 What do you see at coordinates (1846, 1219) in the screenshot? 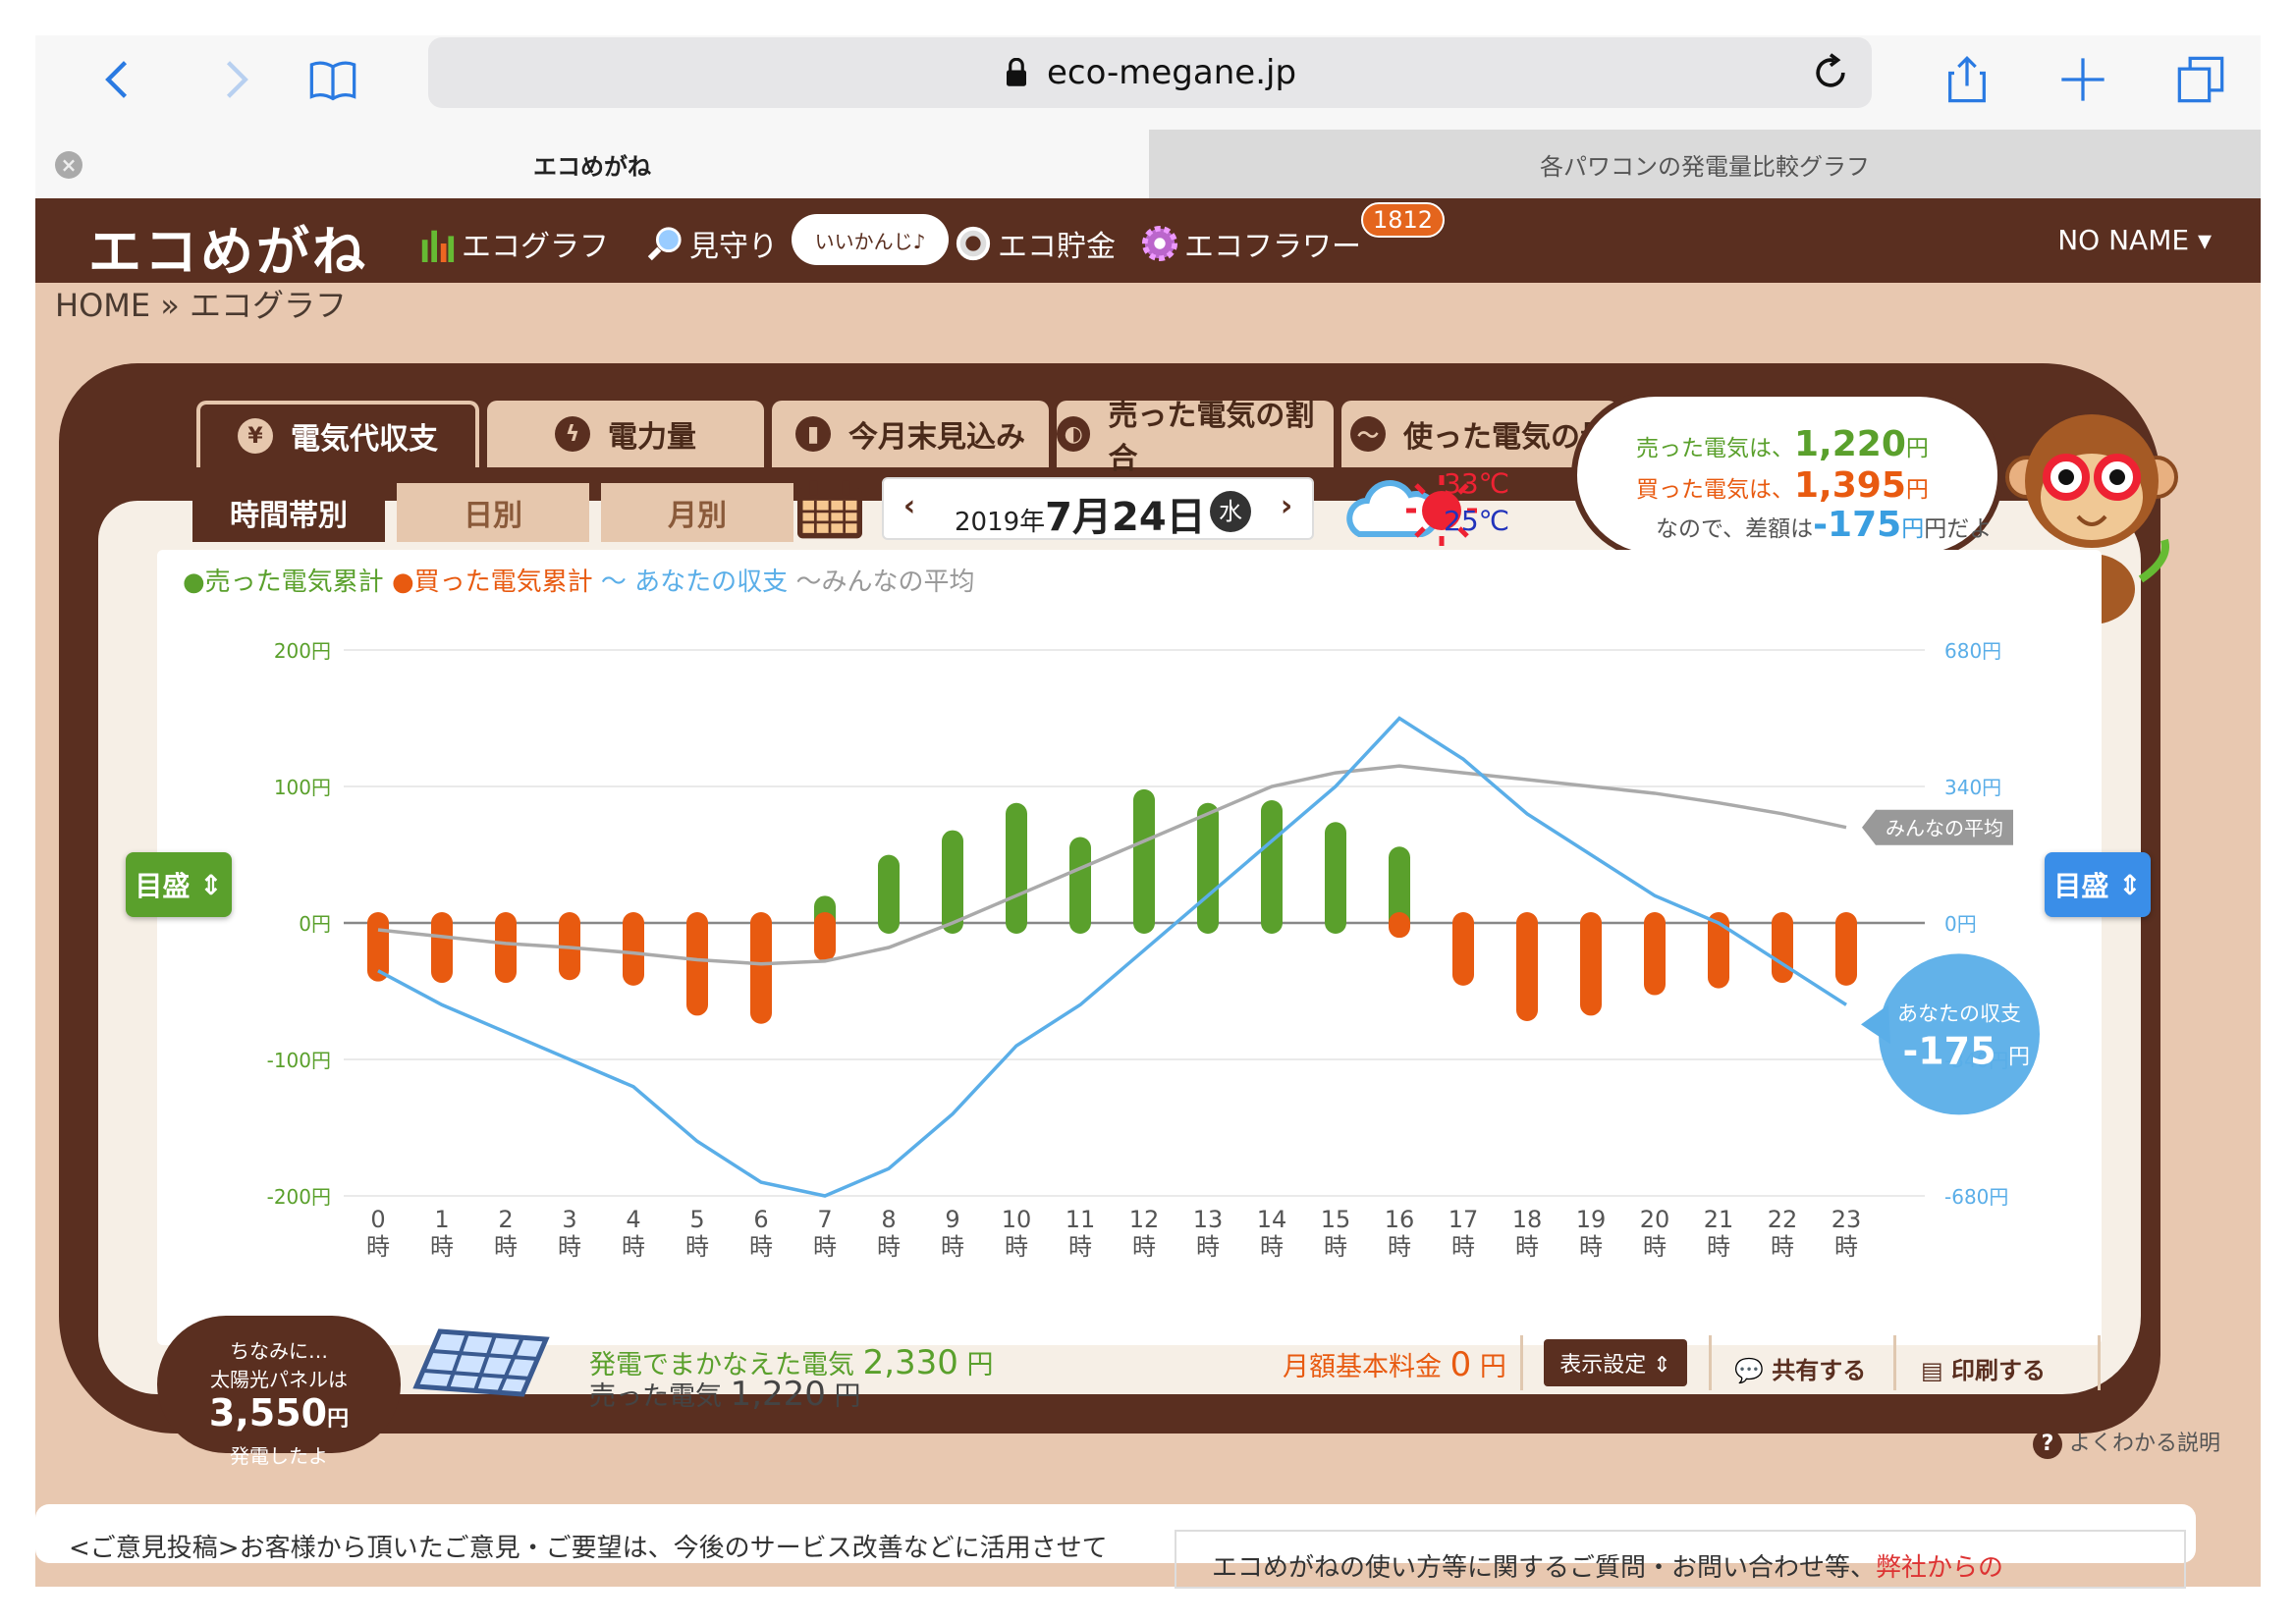
I see `x-tick-label: 23` at bounding box center [1846, 1219].